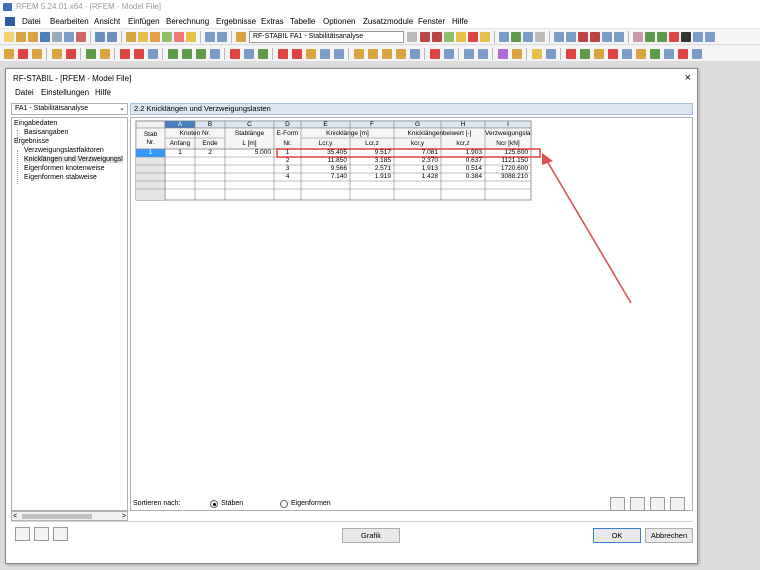 This screenshot has width=760, height=570. What do you see at coordinates (21, 37) in the screenshot?
I see `open-folder-icon` at bounding box center [21, 37].